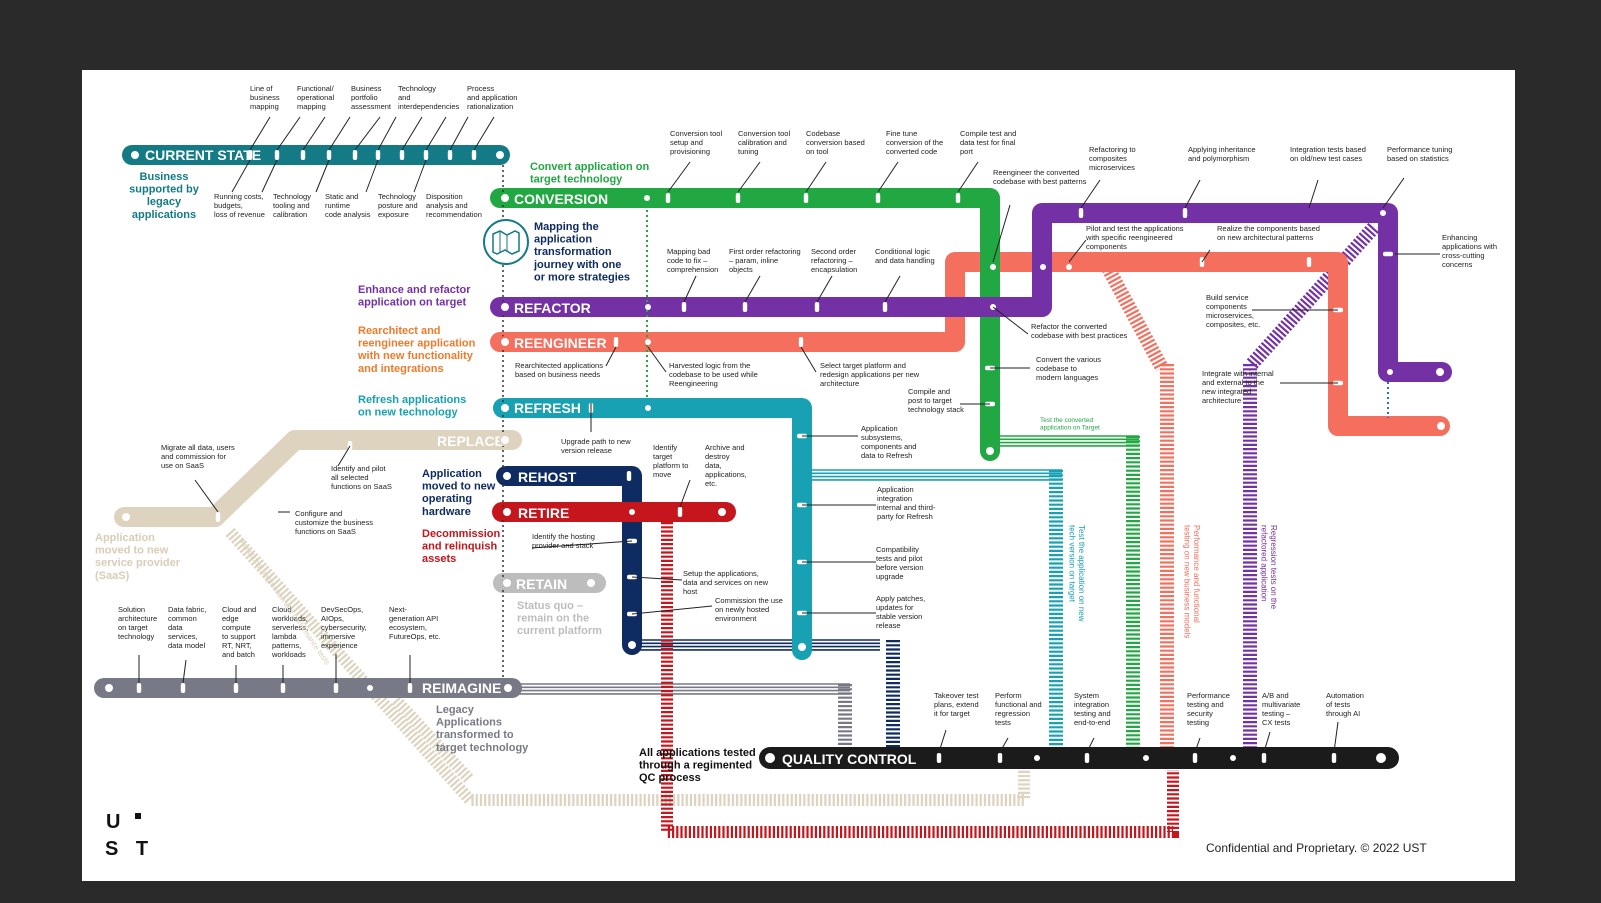  I want to click on footer-copyright: Confidential and Proprietary. © 2022 UST, so click(1316, 848).